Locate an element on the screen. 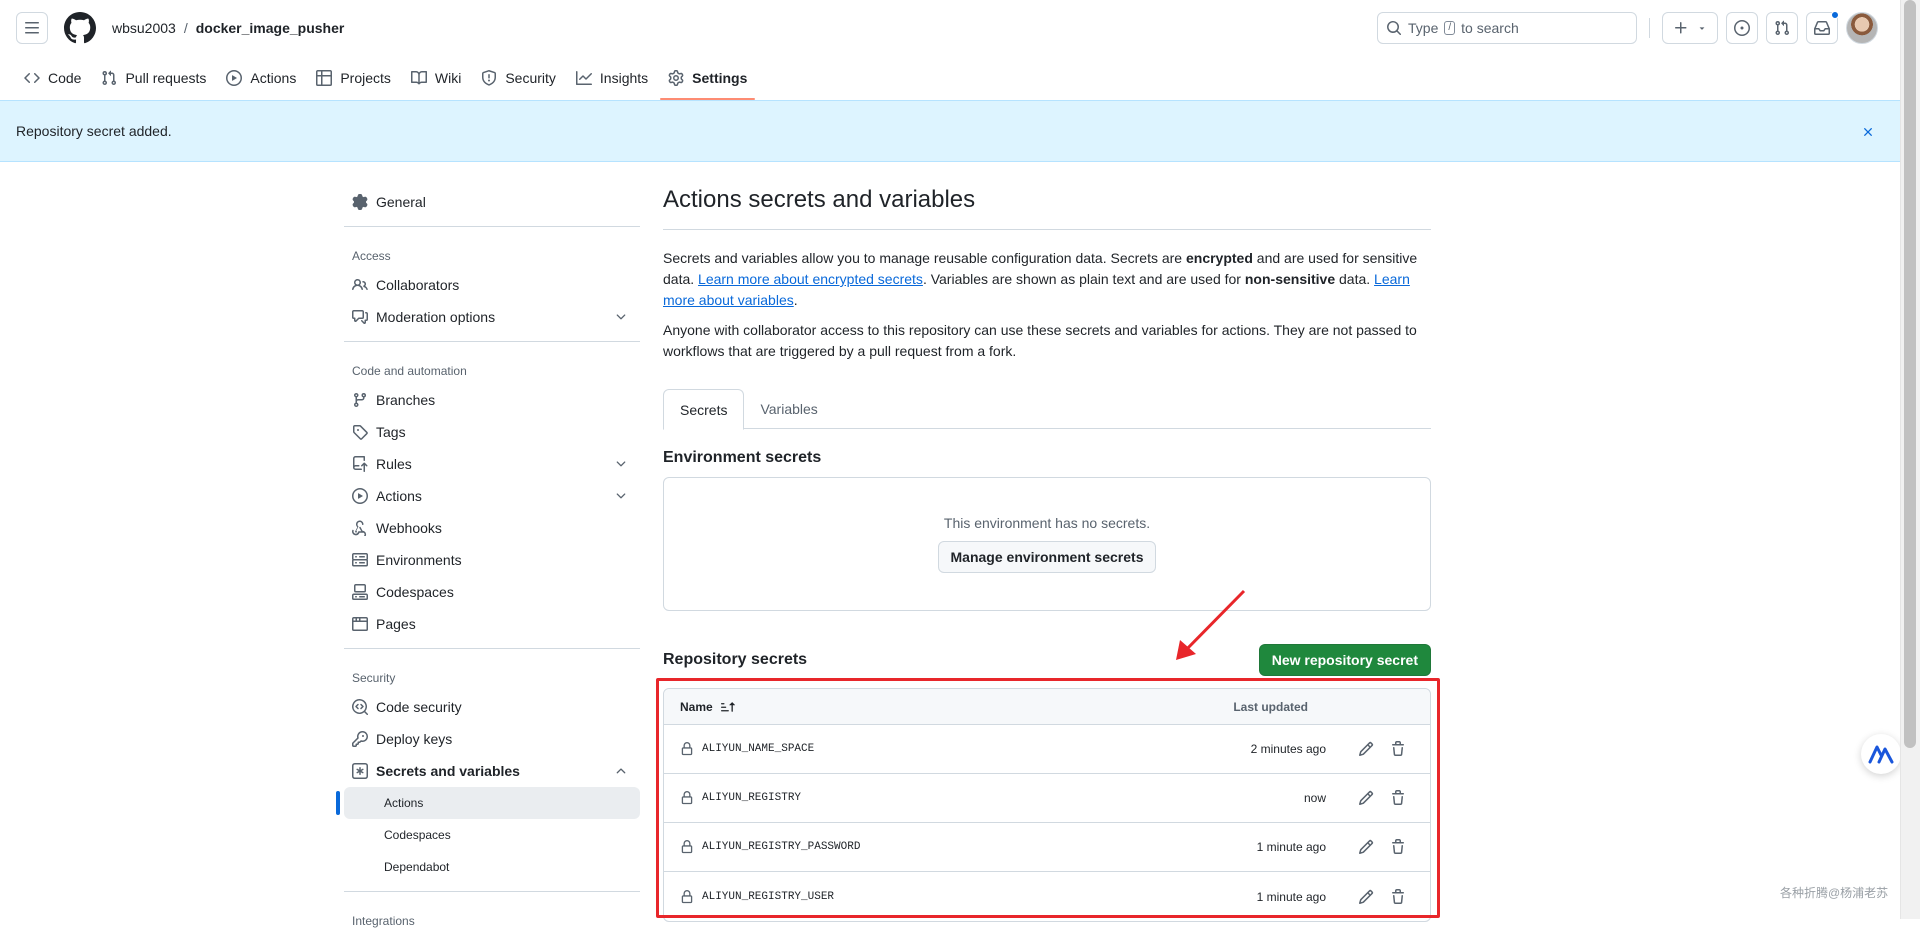  lock-icon is located at coordinates (687, 798).